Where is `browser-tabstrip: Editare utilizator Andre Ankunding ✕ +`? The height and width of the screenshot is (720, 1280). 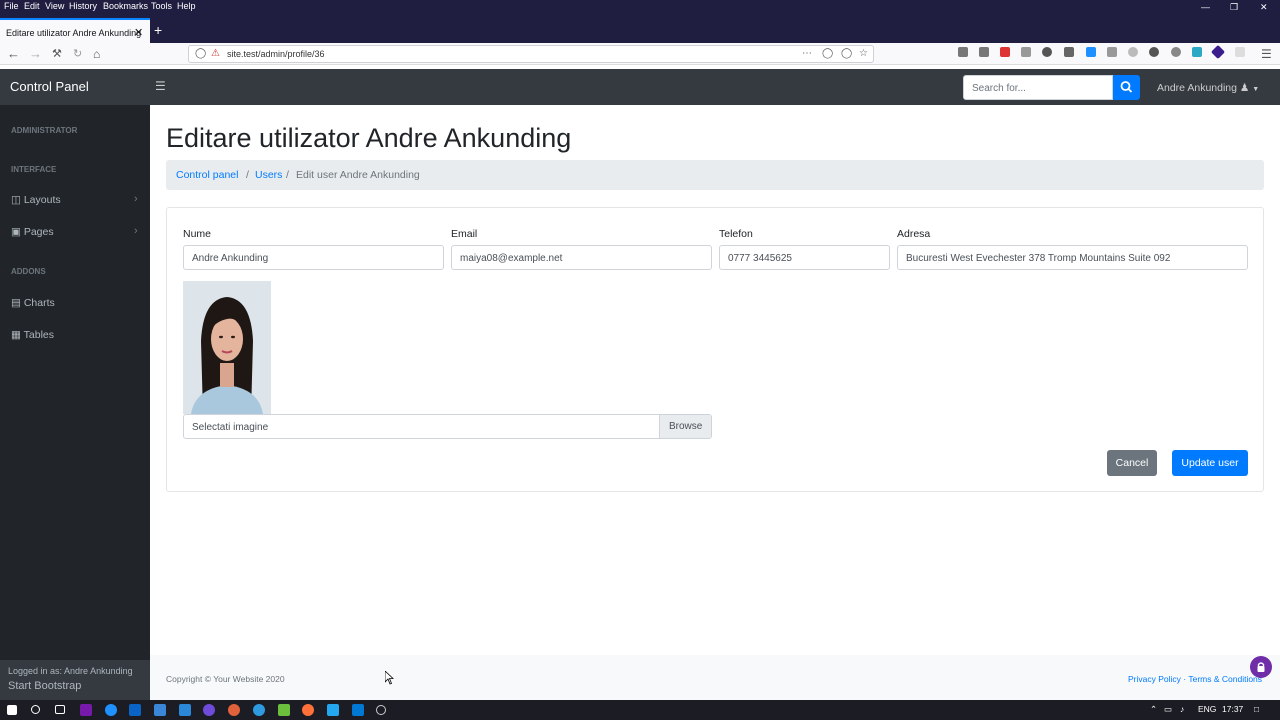 browser-tabstrip: Editare utilizator Andre Ankunding ✕ + is located at coordinates (640, 28).